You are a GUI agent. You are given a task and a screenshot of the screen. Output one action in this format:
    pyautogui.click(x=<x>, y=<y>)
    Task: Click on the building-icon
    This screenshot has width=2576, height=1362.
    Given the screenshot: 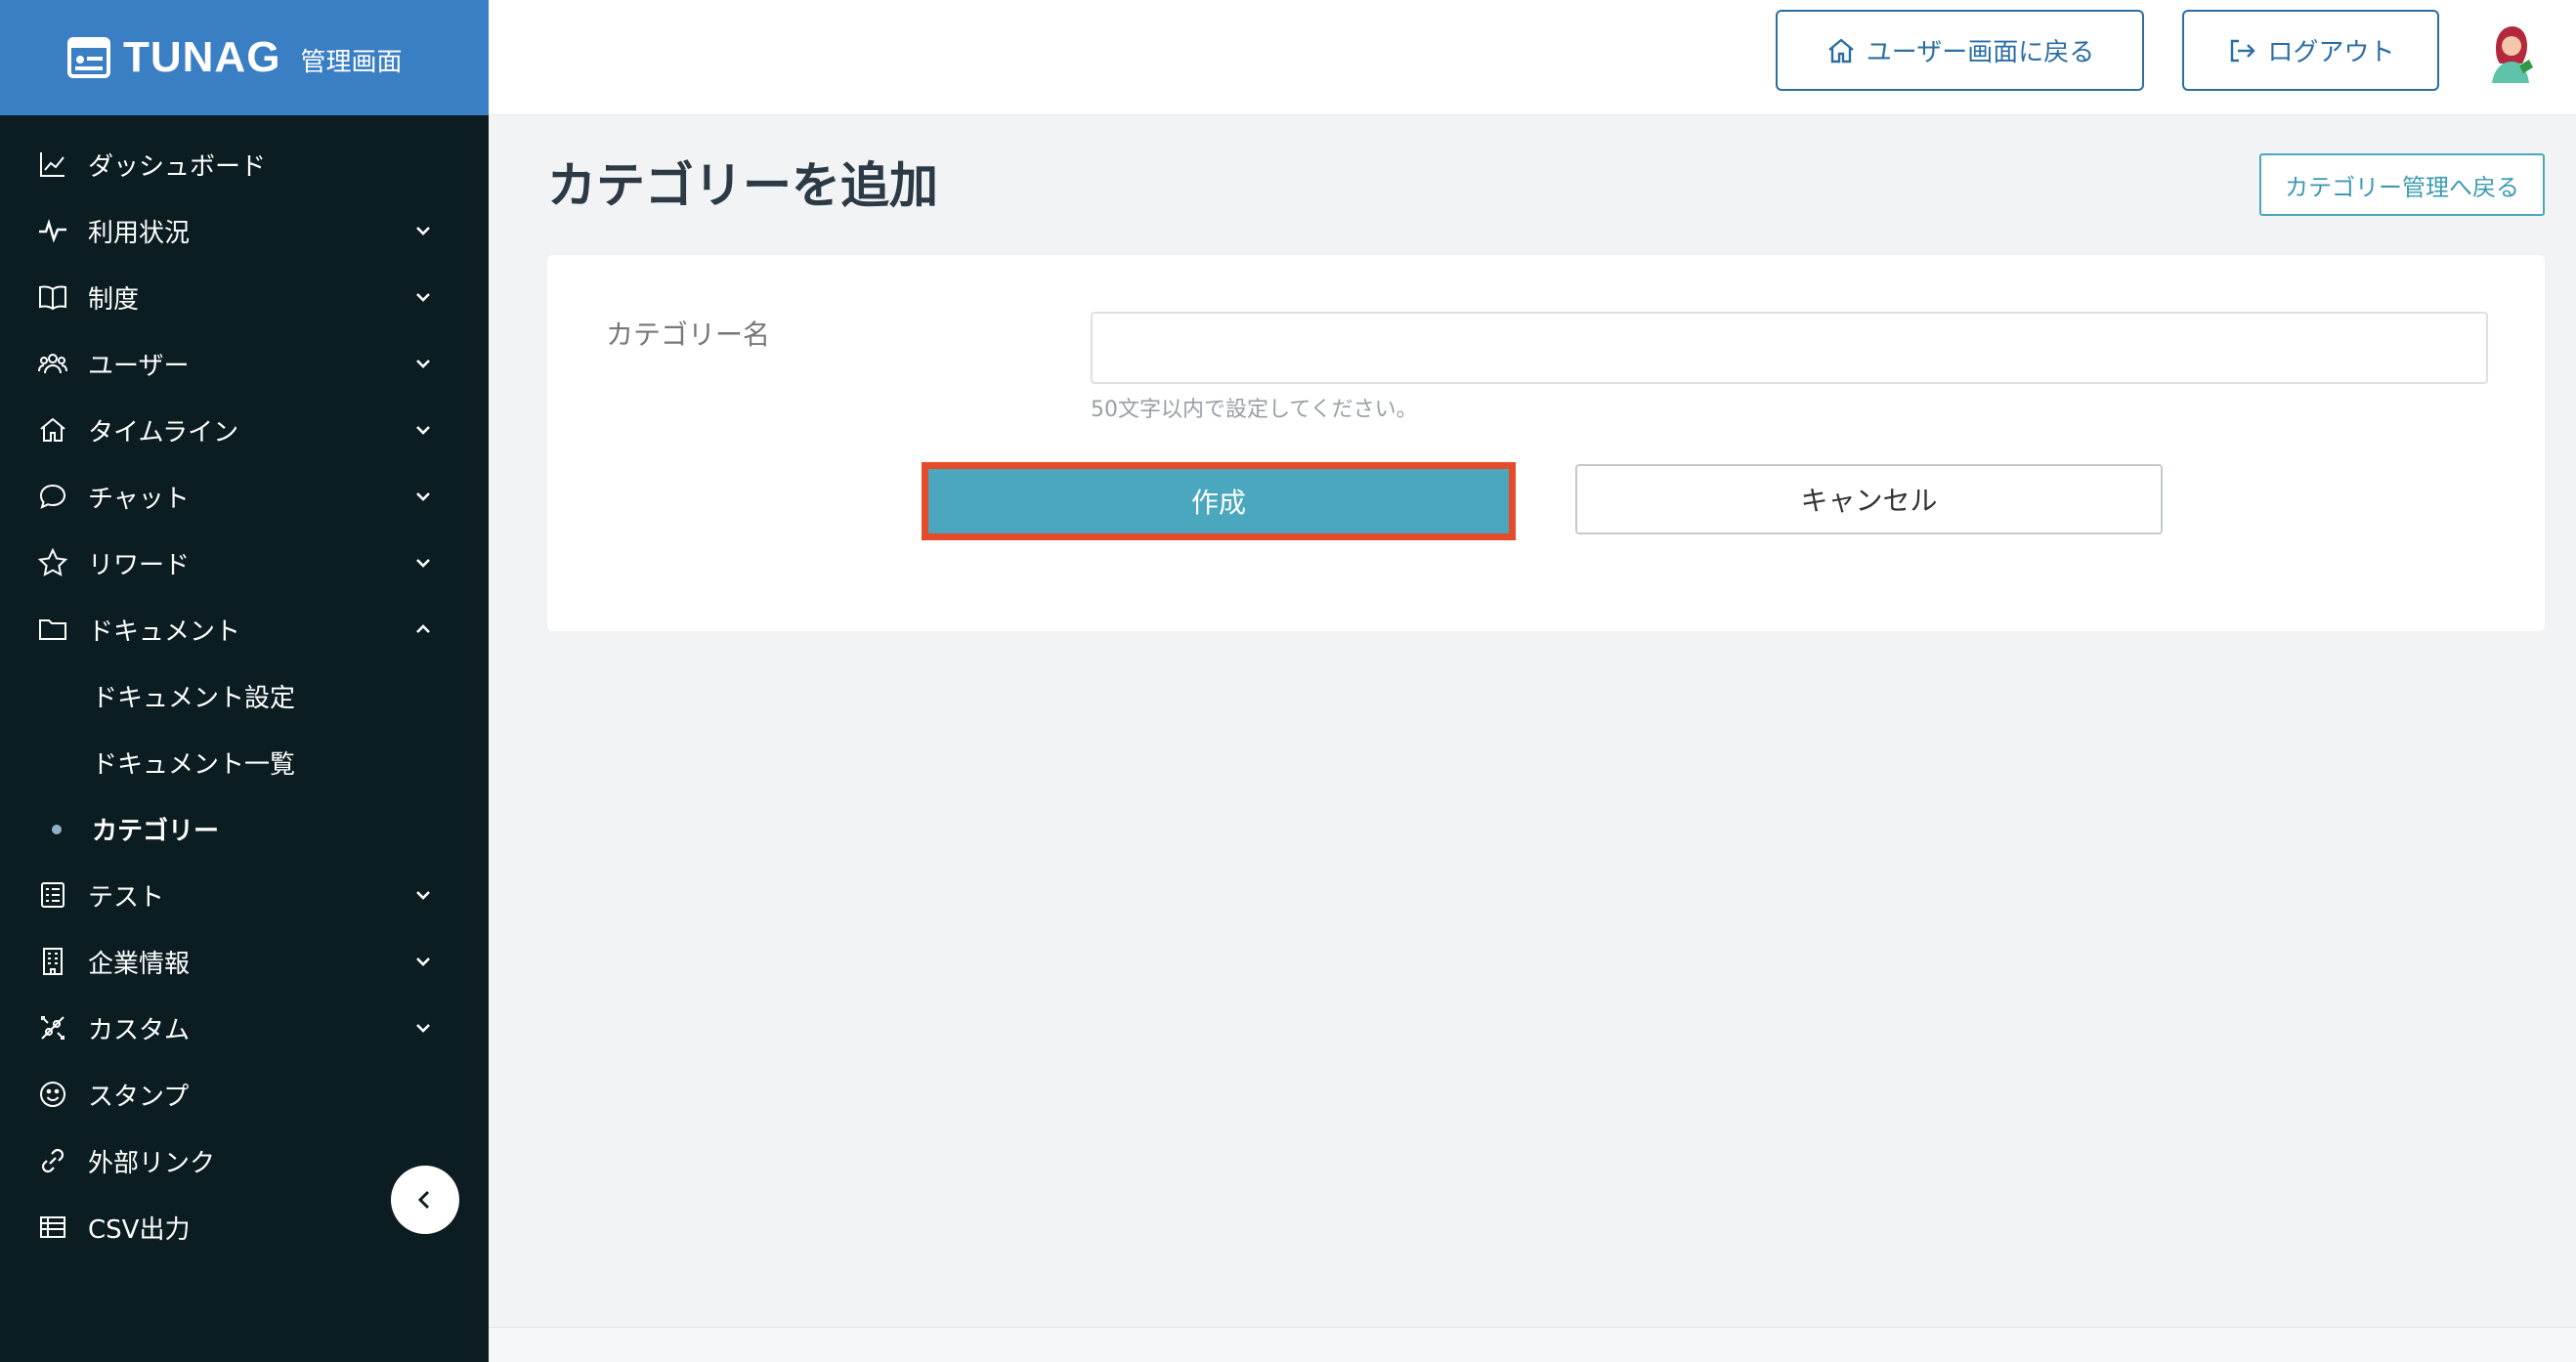 What is the action you would take?
    pyautogui.click(x=53, y=961)
    